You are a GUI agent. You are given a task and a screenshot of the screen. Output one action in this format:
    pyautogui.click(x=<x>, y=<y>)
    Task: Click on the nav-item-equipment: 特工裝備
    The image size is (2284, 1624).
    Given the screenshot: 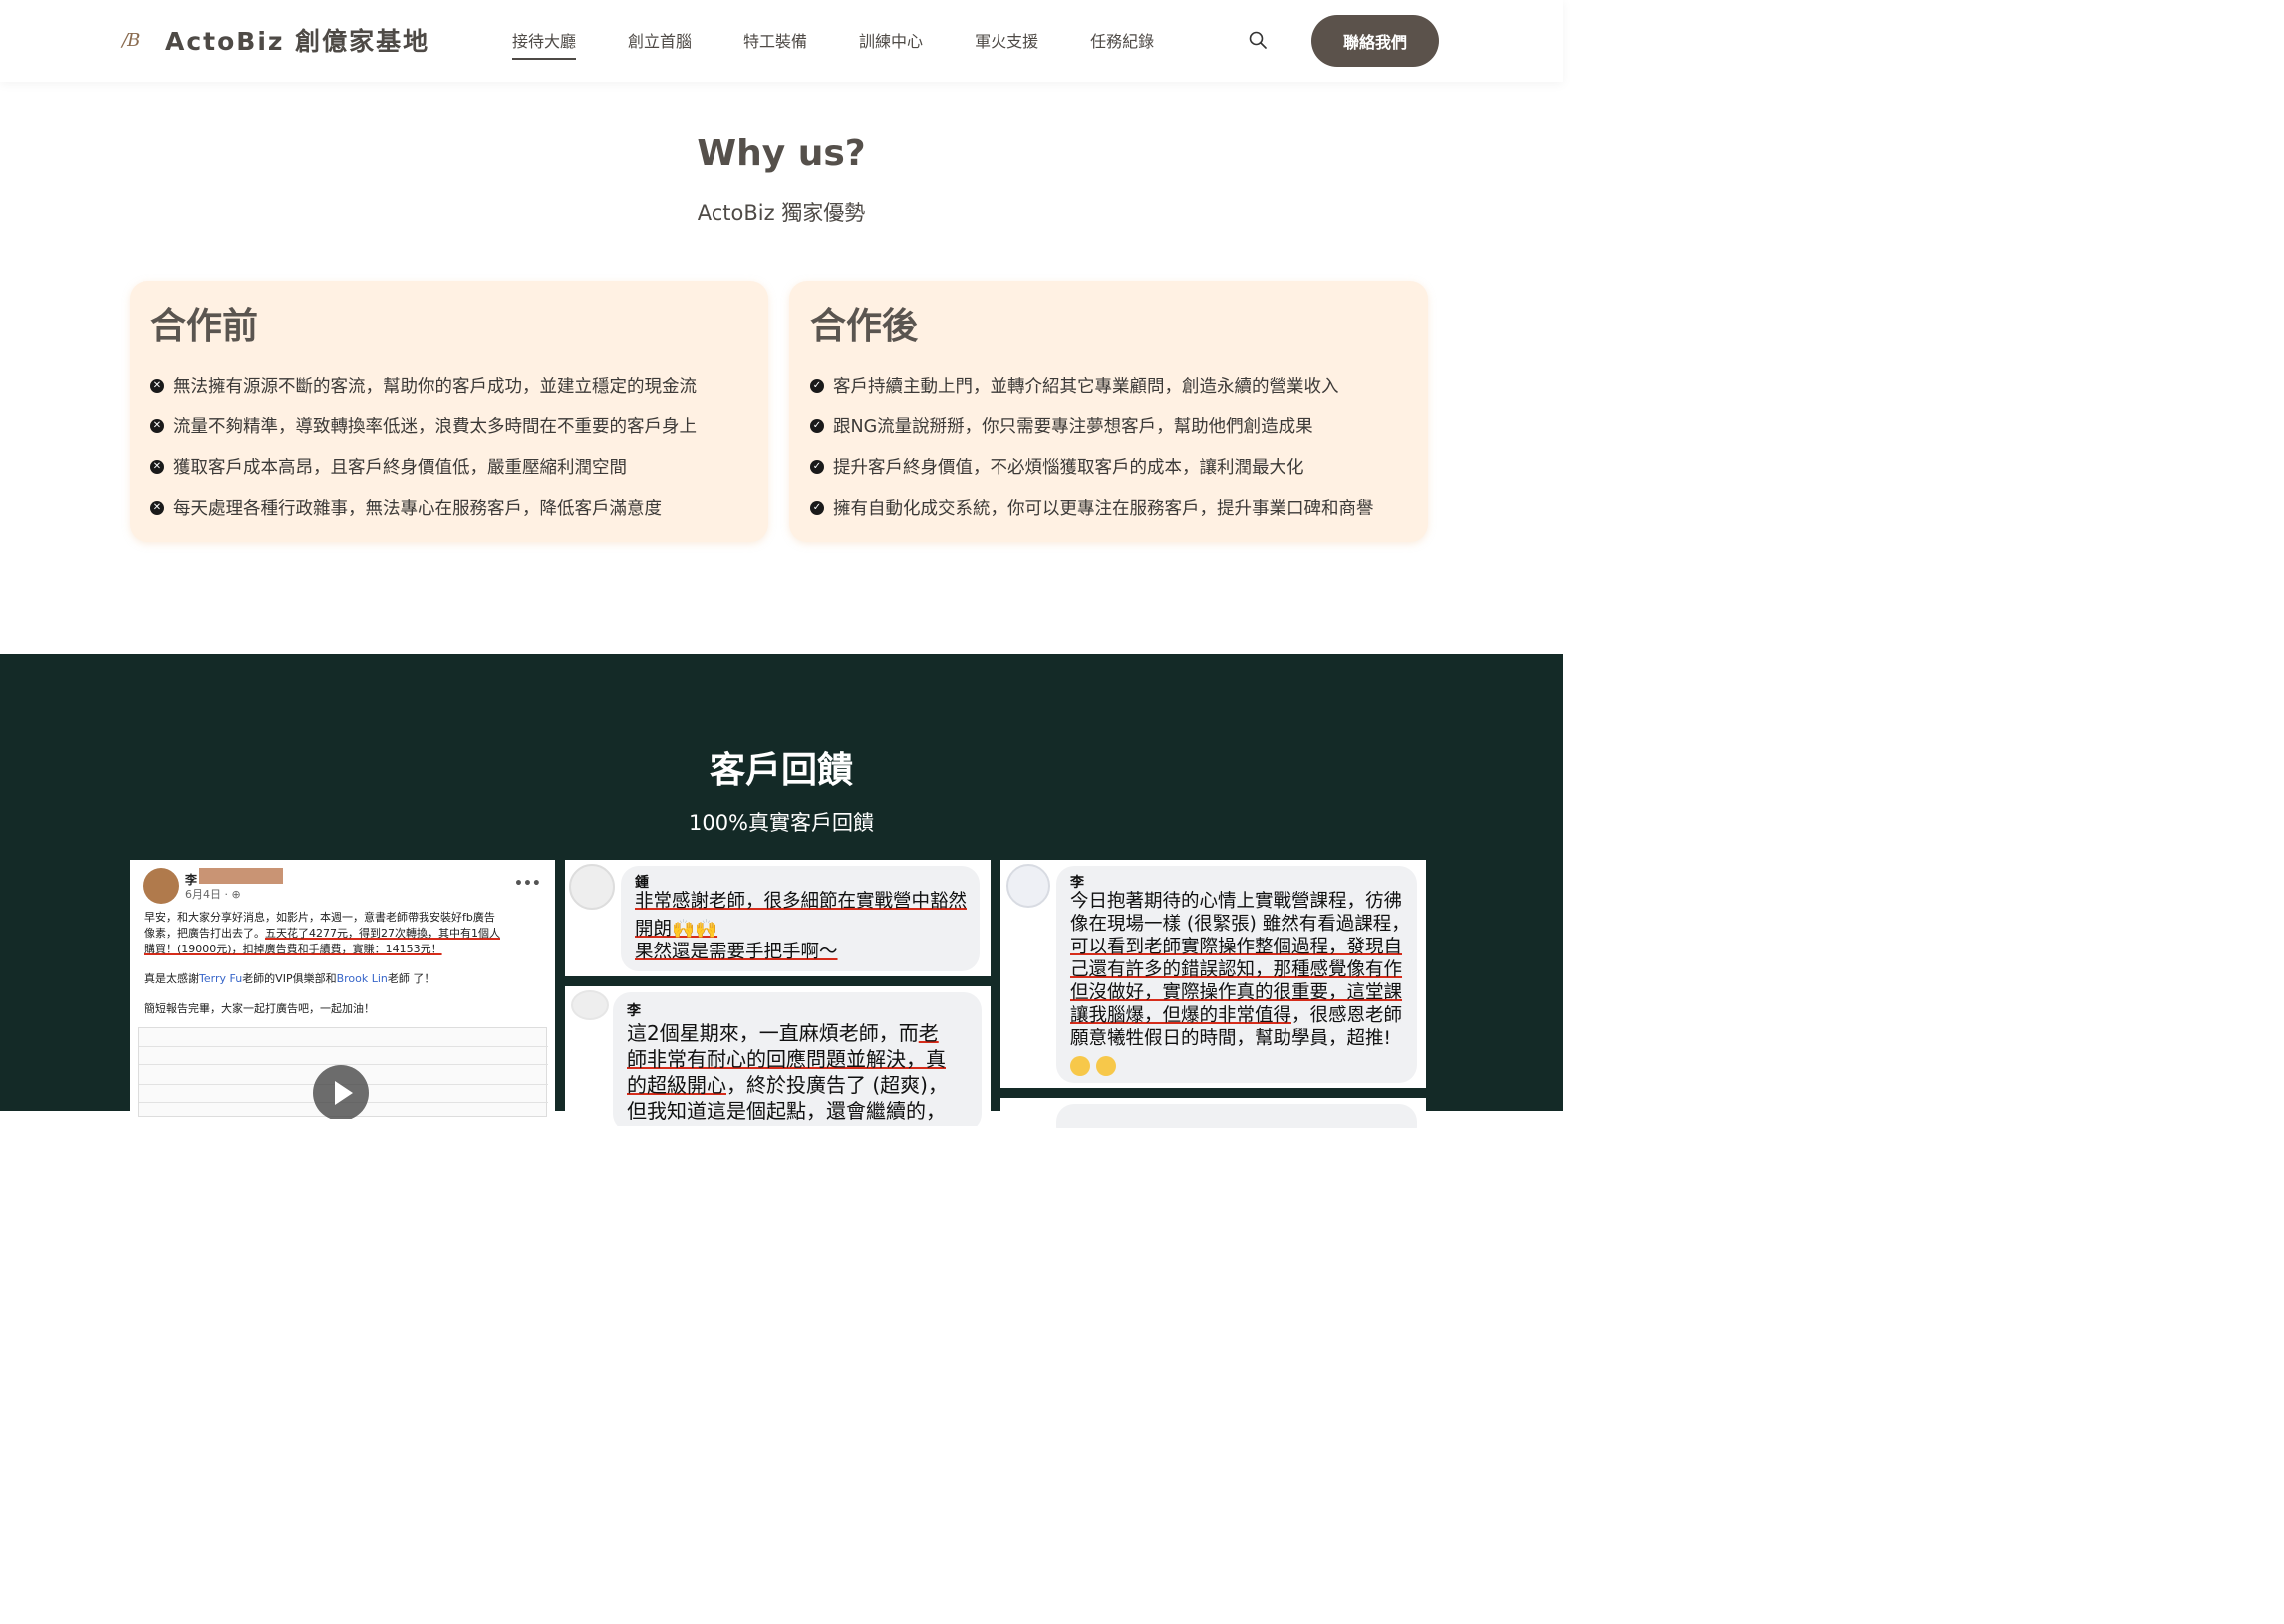 What is the action you would take?
    pyautogui.click(x=775, y=44)
    